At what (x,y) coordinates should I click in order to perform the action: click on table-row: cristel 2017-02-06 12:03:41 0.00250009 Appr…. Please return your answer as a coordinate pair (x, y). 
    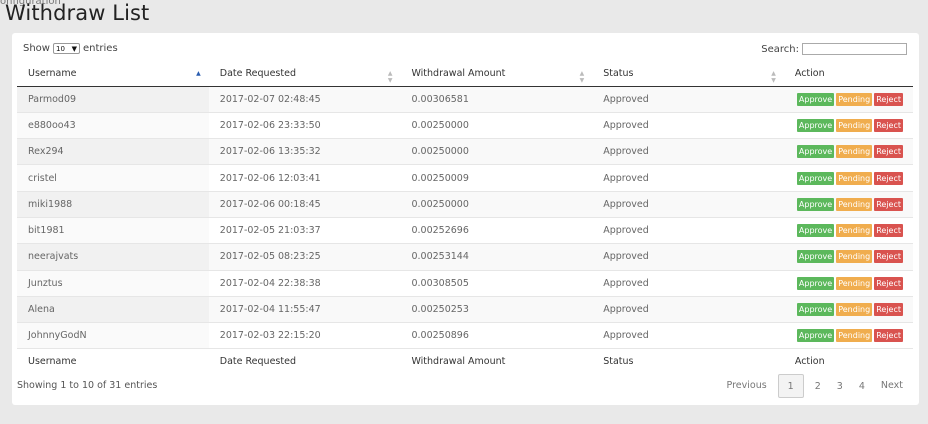
    Looking at the image, I should click on (465, 178).